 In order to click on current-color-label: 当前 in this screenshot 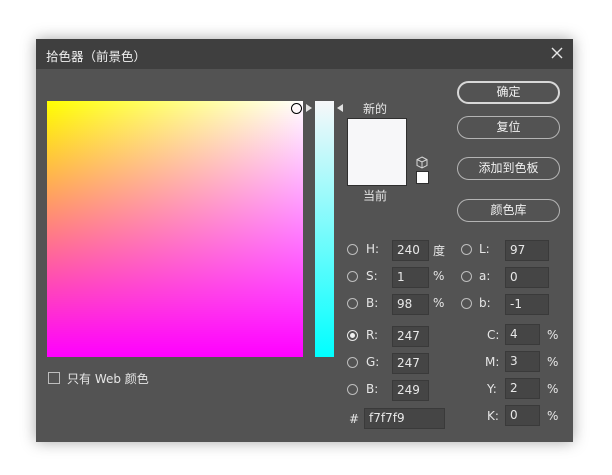, I will do `click(375, 196)`.